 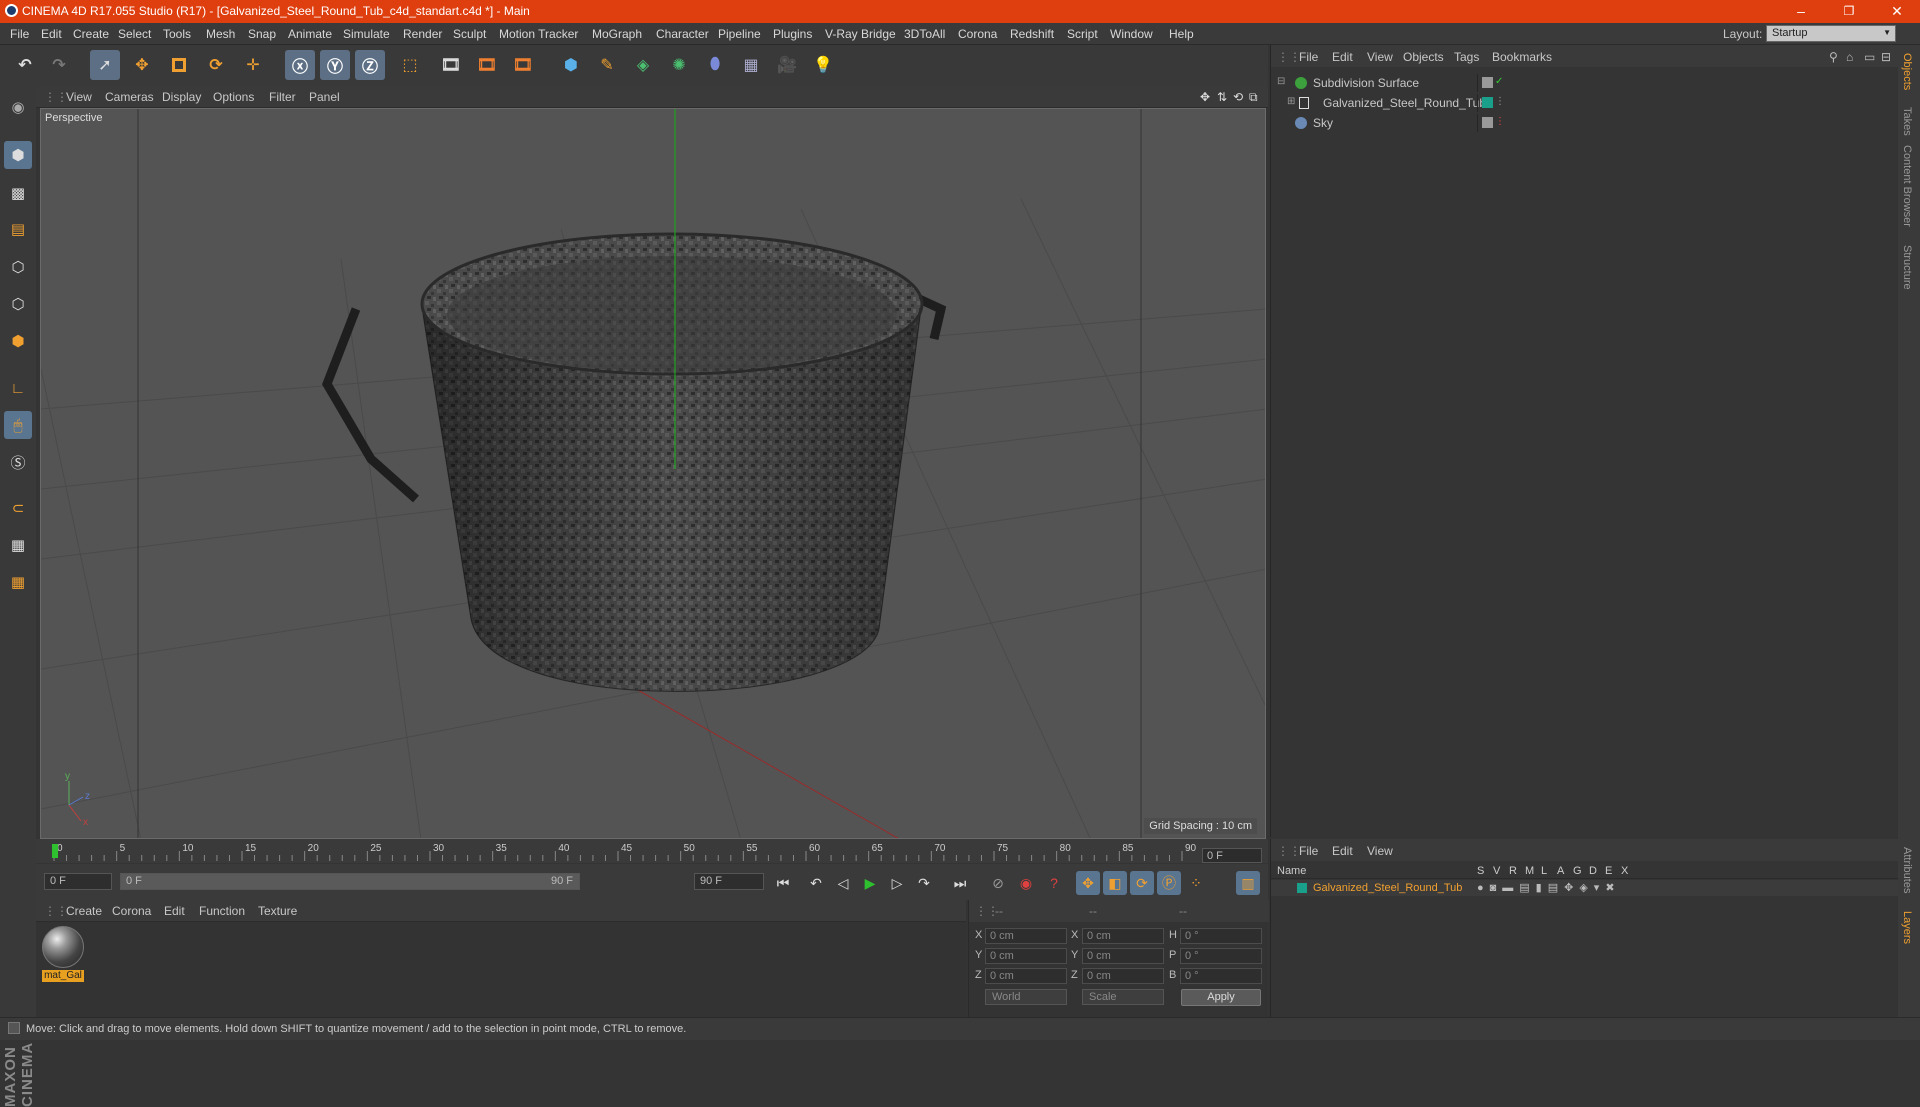 I want to click on enabled-check-icon: ✓, so click(x=1500, y=82).